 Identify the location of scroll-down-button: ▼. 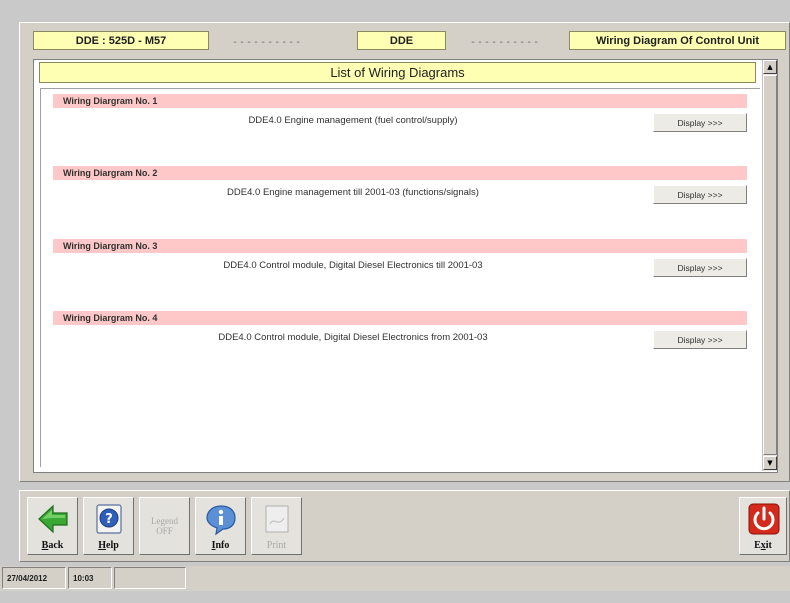
(770, 463).